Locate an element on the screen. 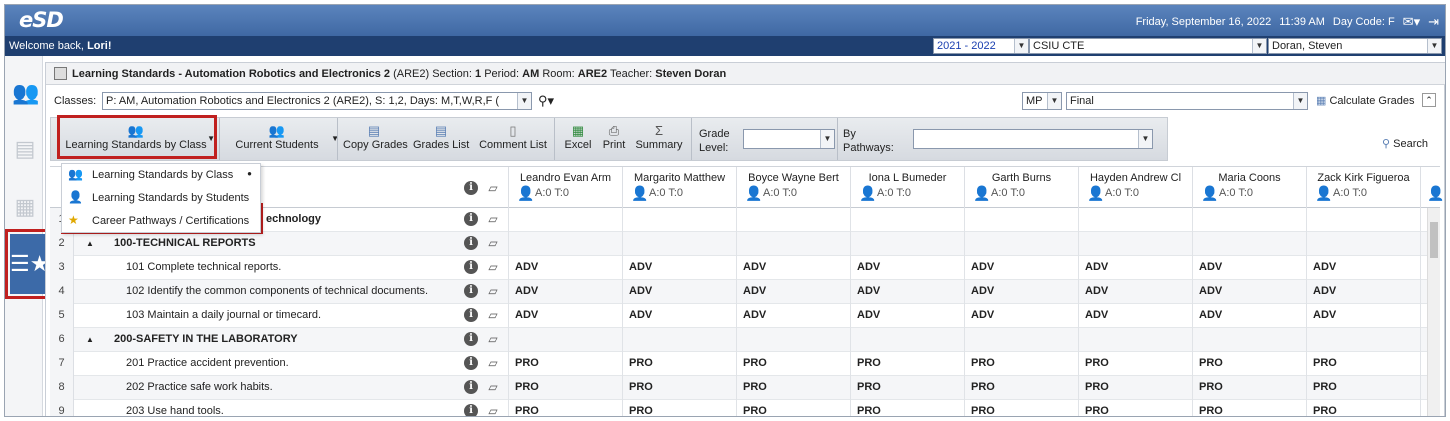 The width and height of the screenshot is (1450, 421). collapse-triangle-icon: ▲ is located at coordinates (90, 340).